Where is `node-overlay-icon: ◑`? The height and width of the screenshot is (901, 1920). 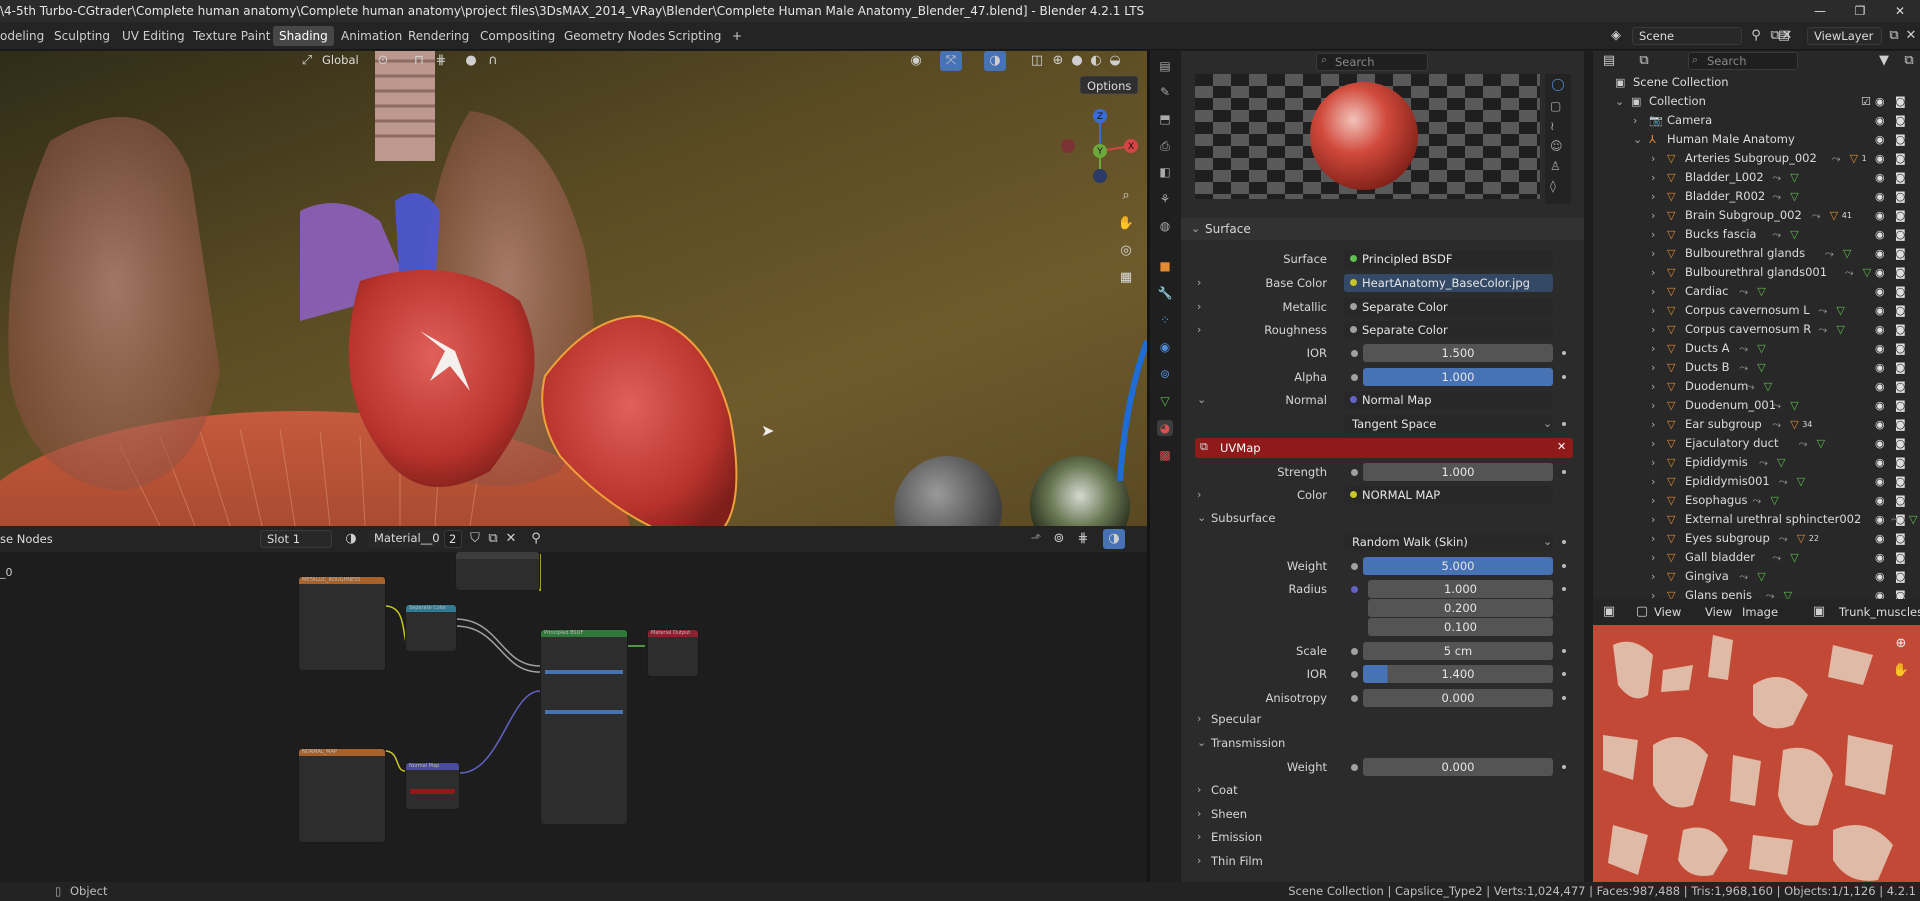 node-overlay-icon: ◑ is located at coordinates (1114, 539).